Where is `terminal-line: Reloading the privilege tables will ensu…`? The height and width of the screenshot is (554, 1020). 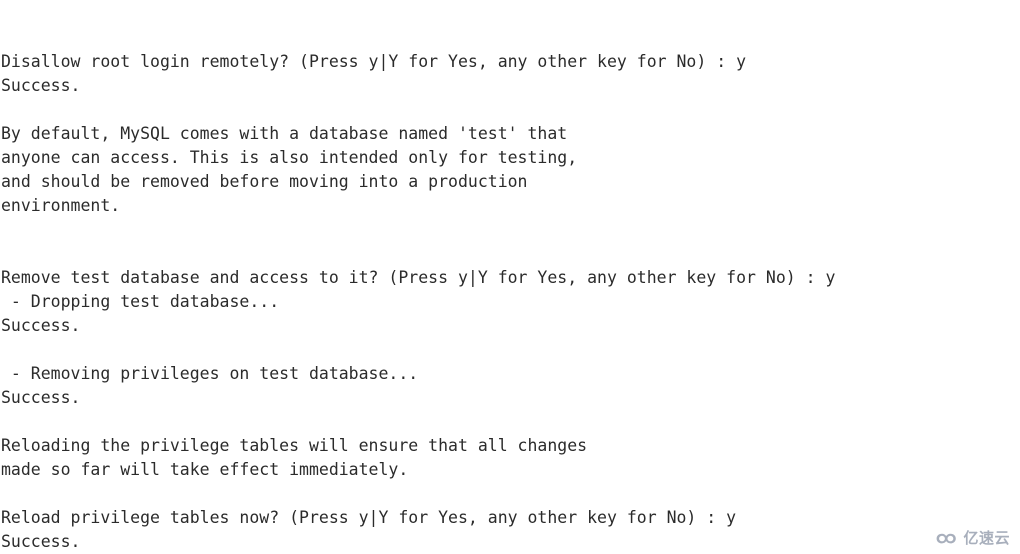 terminal-line: Reloading the privilege tables will ensu… is located at coordinates (294, 445).